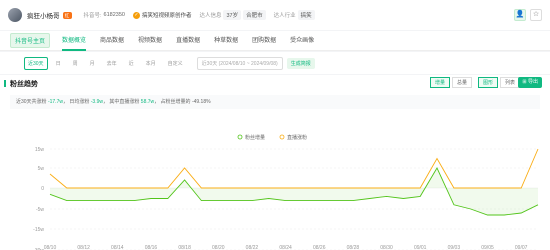  I want to click on verified-tag: ✓ 搞笑短视频原创作者, so click(162, 15).